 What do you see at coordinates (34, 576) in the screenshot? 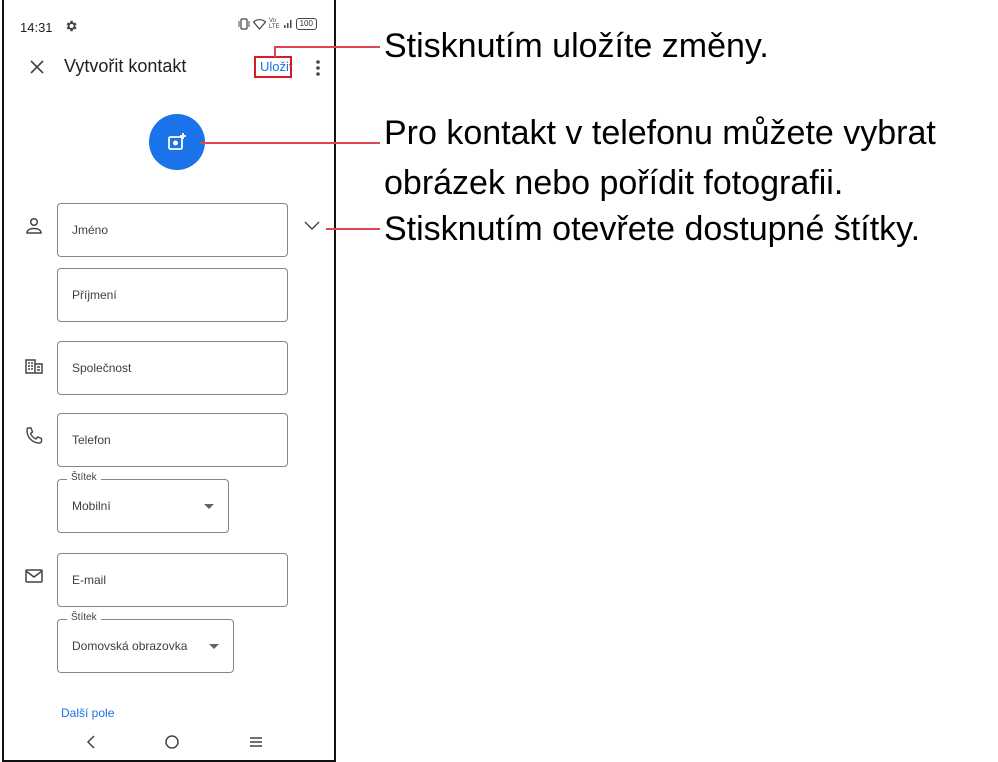
I see `email-icon` at bounding box center [34, 576].